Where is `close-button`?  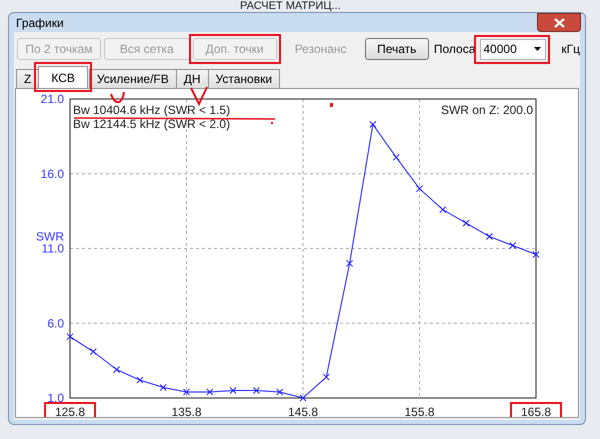
close-button is located at coordinates (559, 22).